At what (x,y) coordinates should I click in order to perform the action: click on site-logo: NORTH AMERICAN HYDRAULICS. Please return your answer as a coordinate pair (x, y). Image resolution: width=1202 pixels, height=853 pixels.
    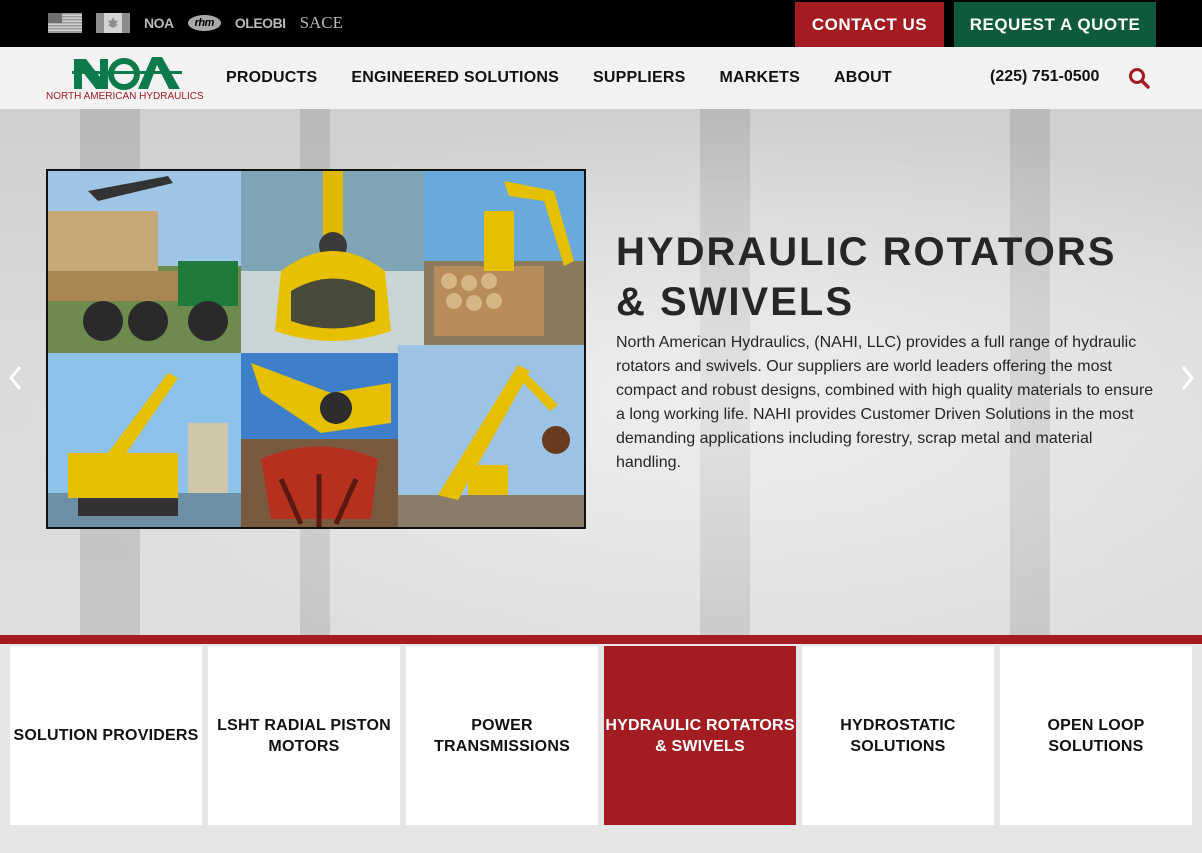
    Looking at the image, I should click on (126, 79).